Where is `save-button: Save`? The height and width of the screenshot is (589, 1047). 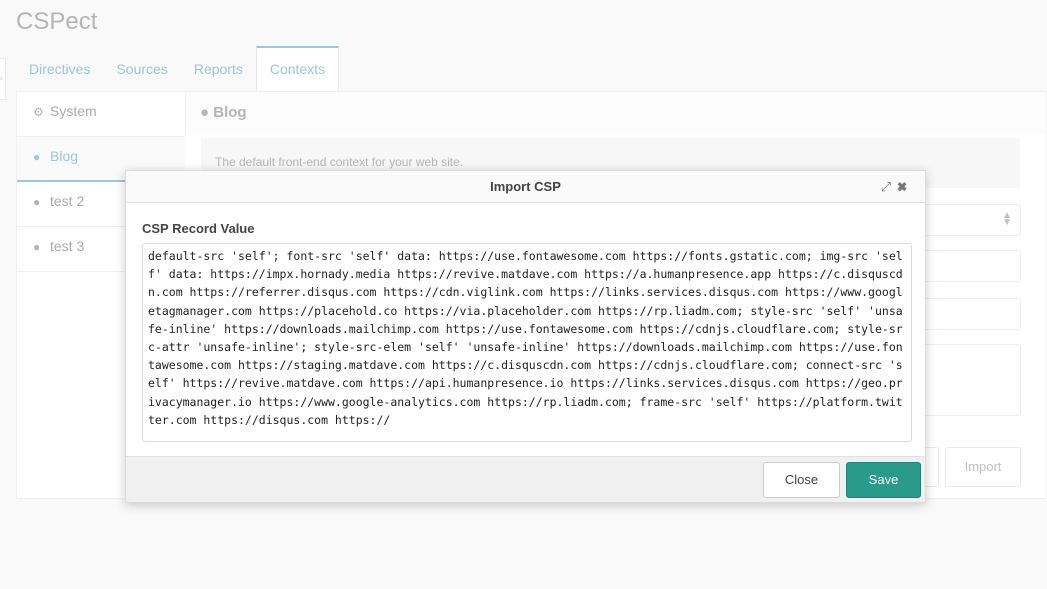
save-button: Save is located at coordinates (883, 480).